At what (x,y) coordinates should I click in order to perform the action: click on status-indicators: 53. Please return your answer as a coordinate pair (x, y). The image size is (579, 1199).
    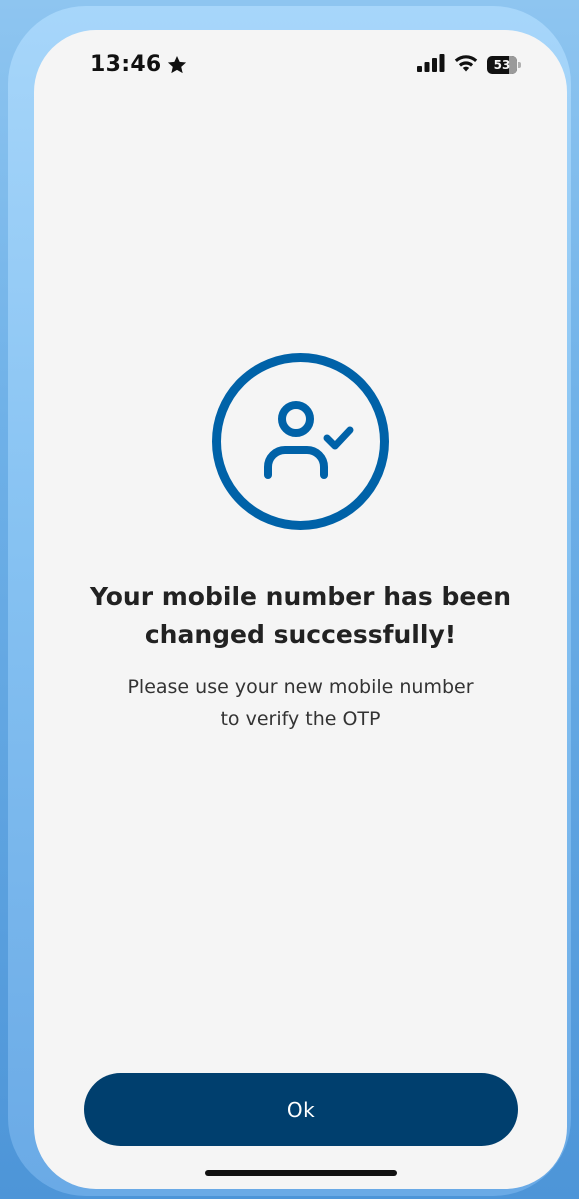
    Looking at the image, I should click on (469, 65).